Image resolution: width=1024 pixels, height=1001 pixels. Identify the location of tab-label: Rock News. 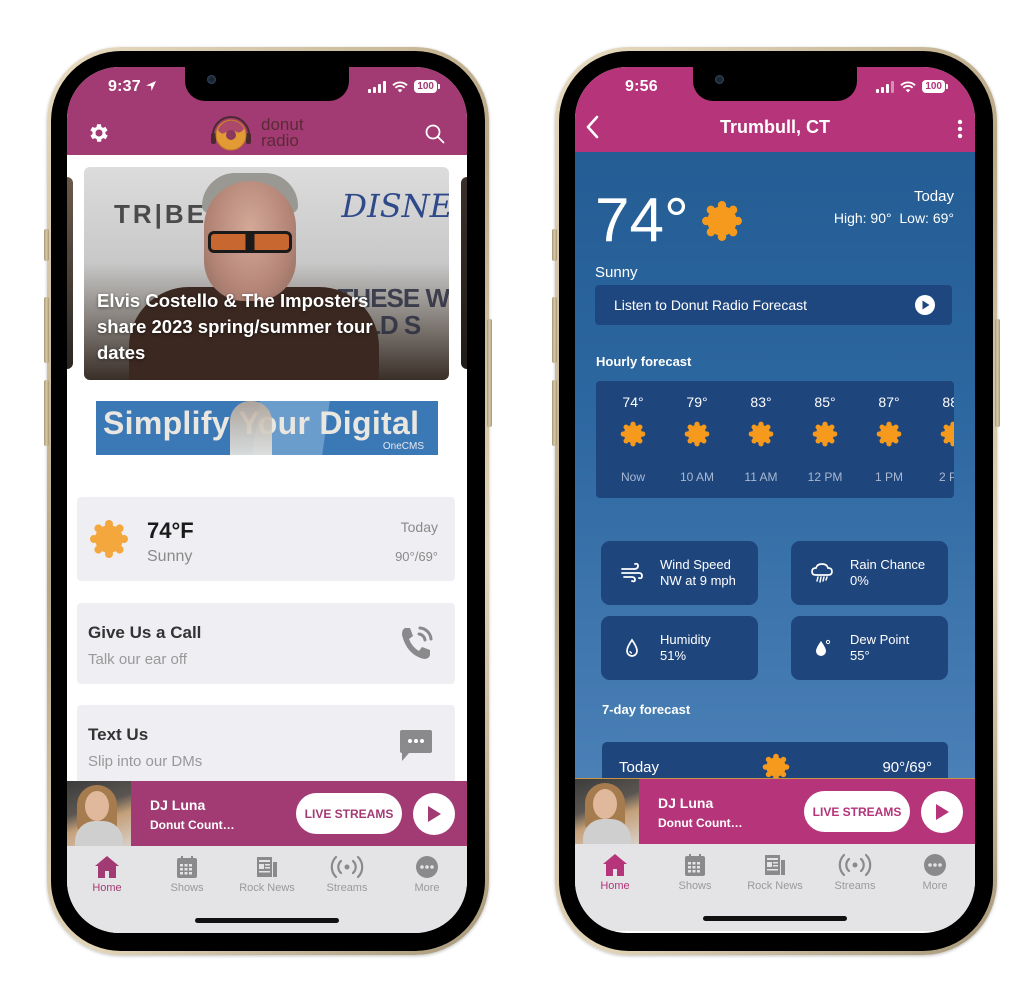
(267, 888).